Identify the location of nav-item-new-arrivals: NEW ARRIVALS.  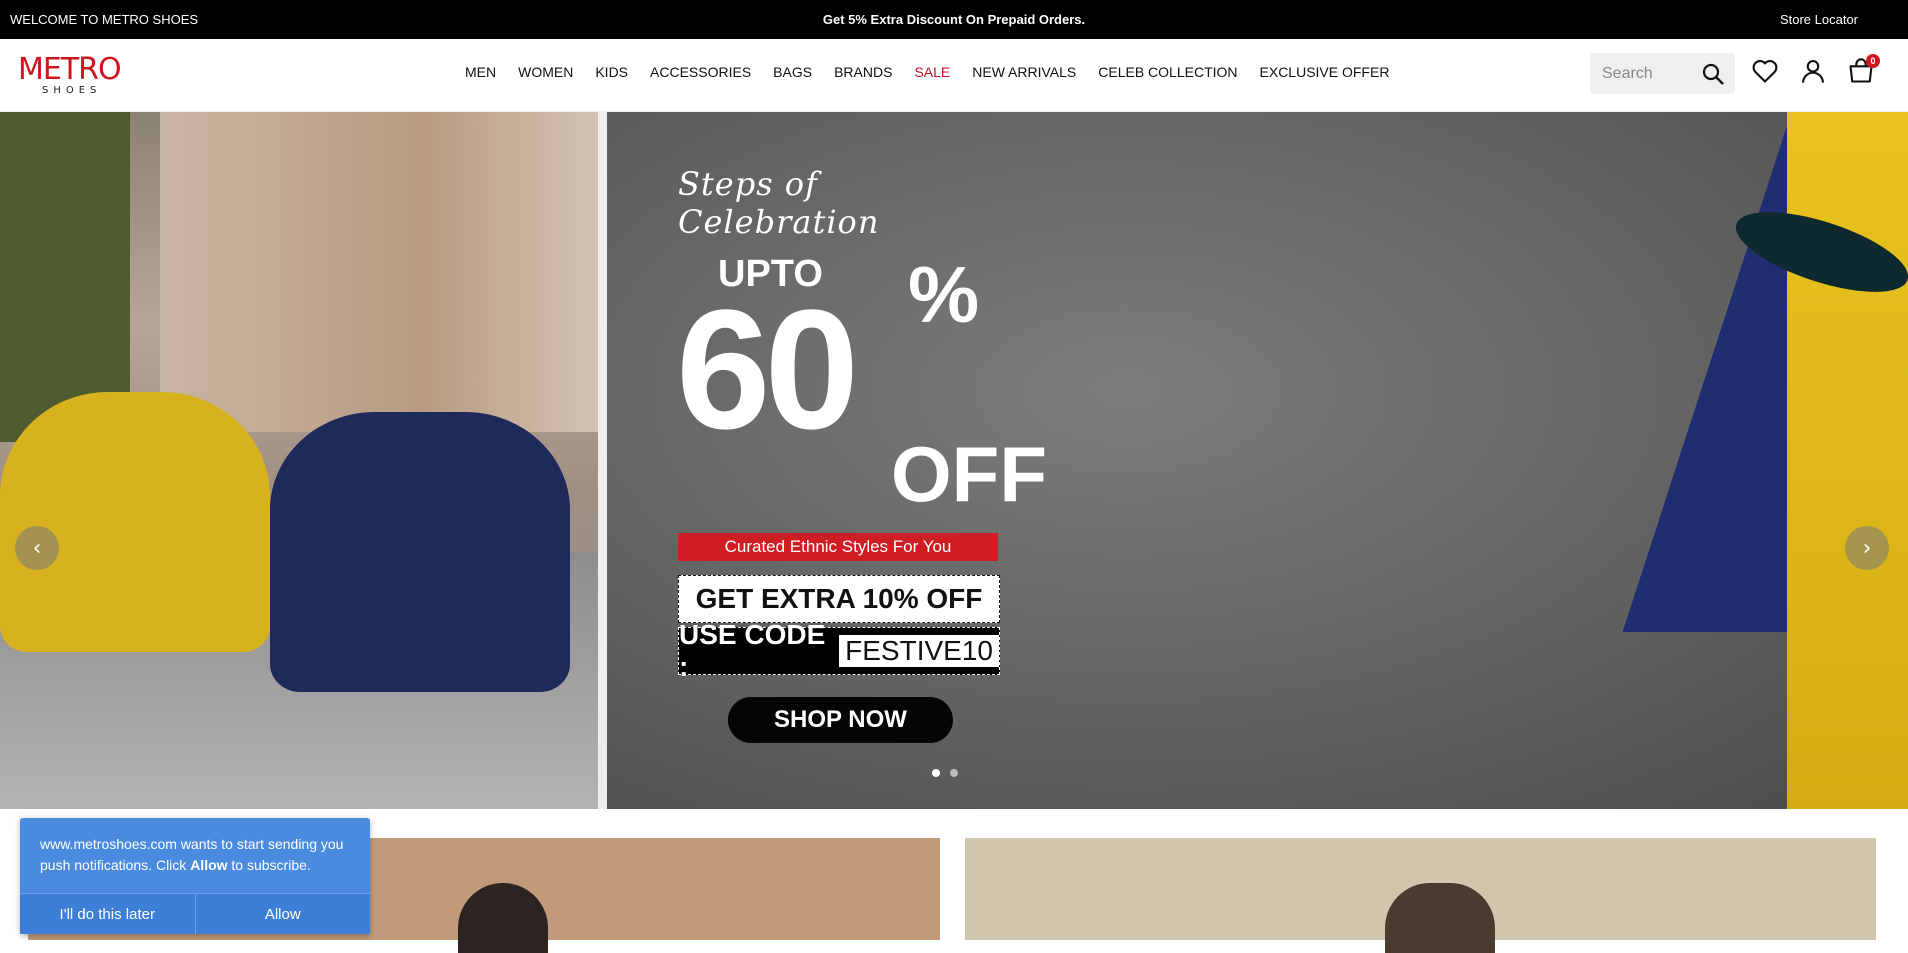
(1024, 72).